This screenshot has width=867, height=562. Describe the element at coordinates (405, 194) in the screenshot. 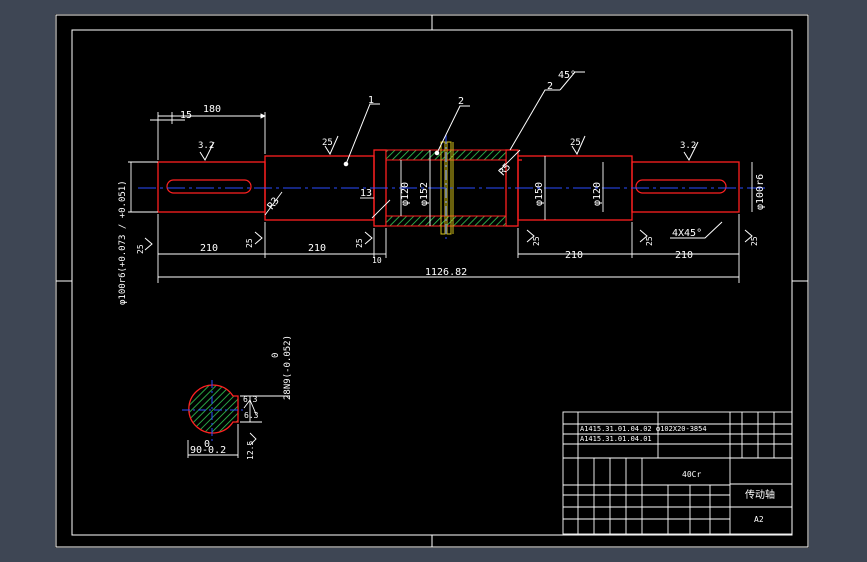

I see `dim-phi120-left: φ120` at that location.